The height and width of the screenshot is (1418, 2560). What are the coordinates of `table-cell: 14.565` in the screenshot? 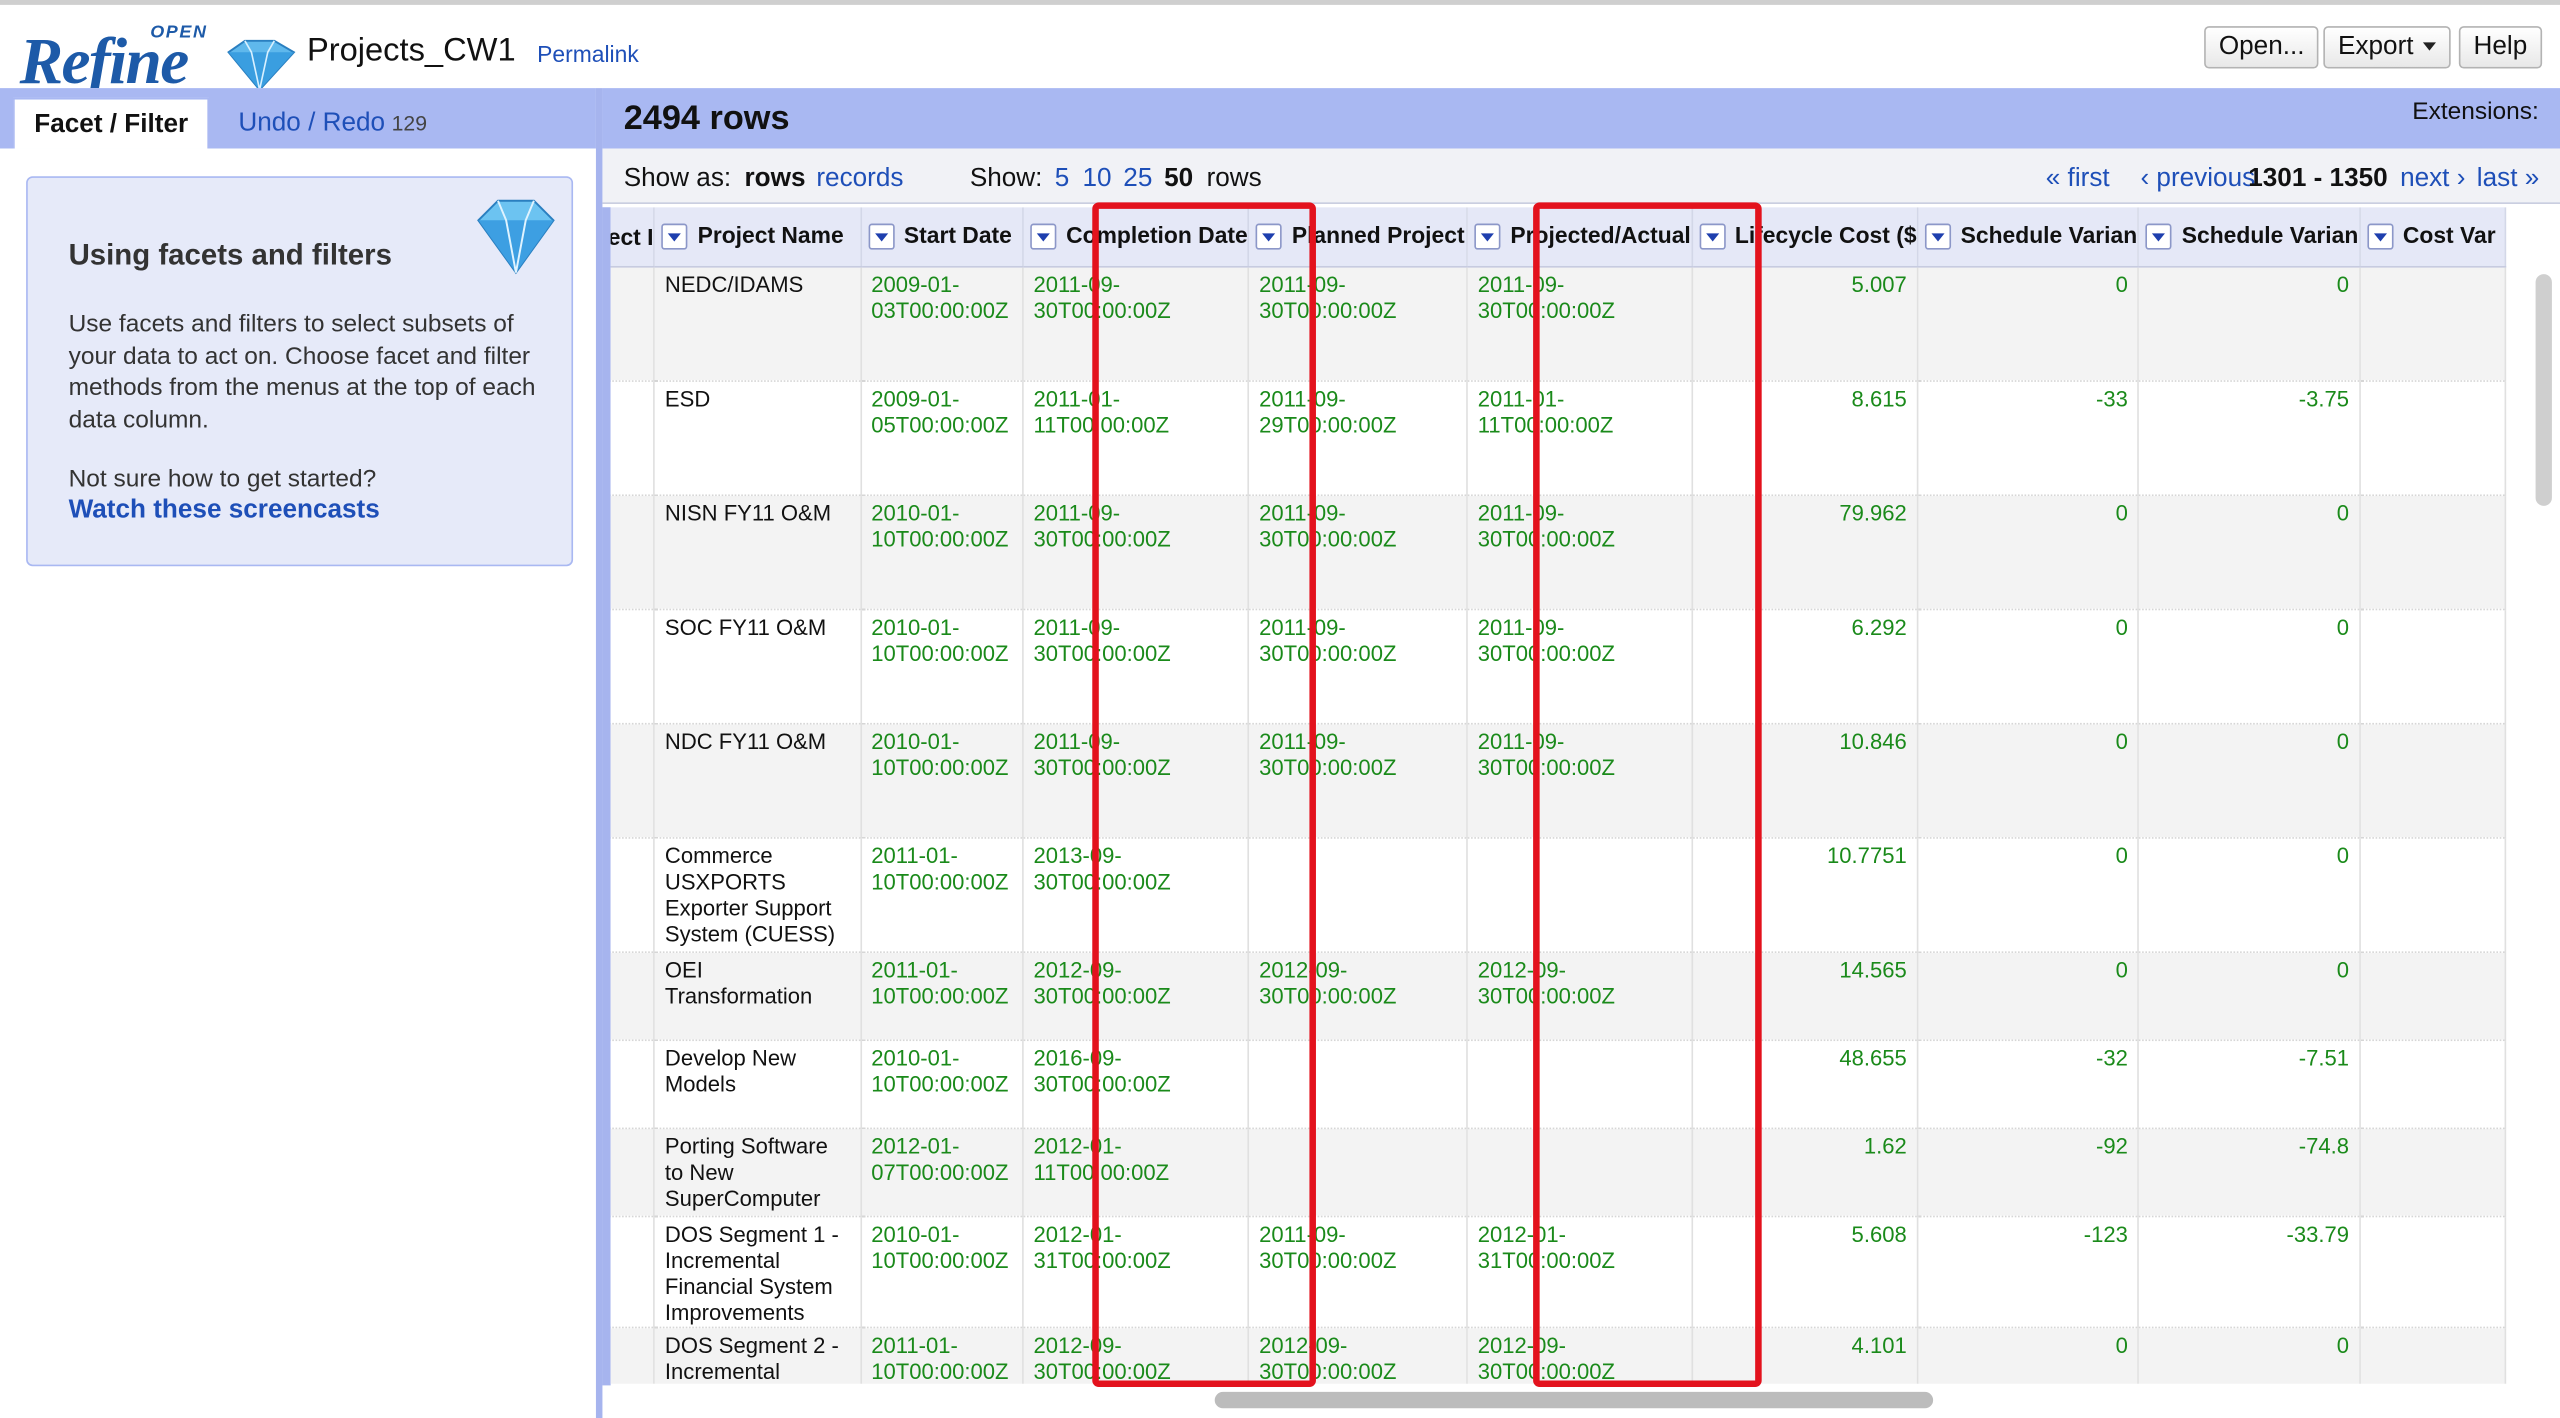 It's located at (1805, 996).